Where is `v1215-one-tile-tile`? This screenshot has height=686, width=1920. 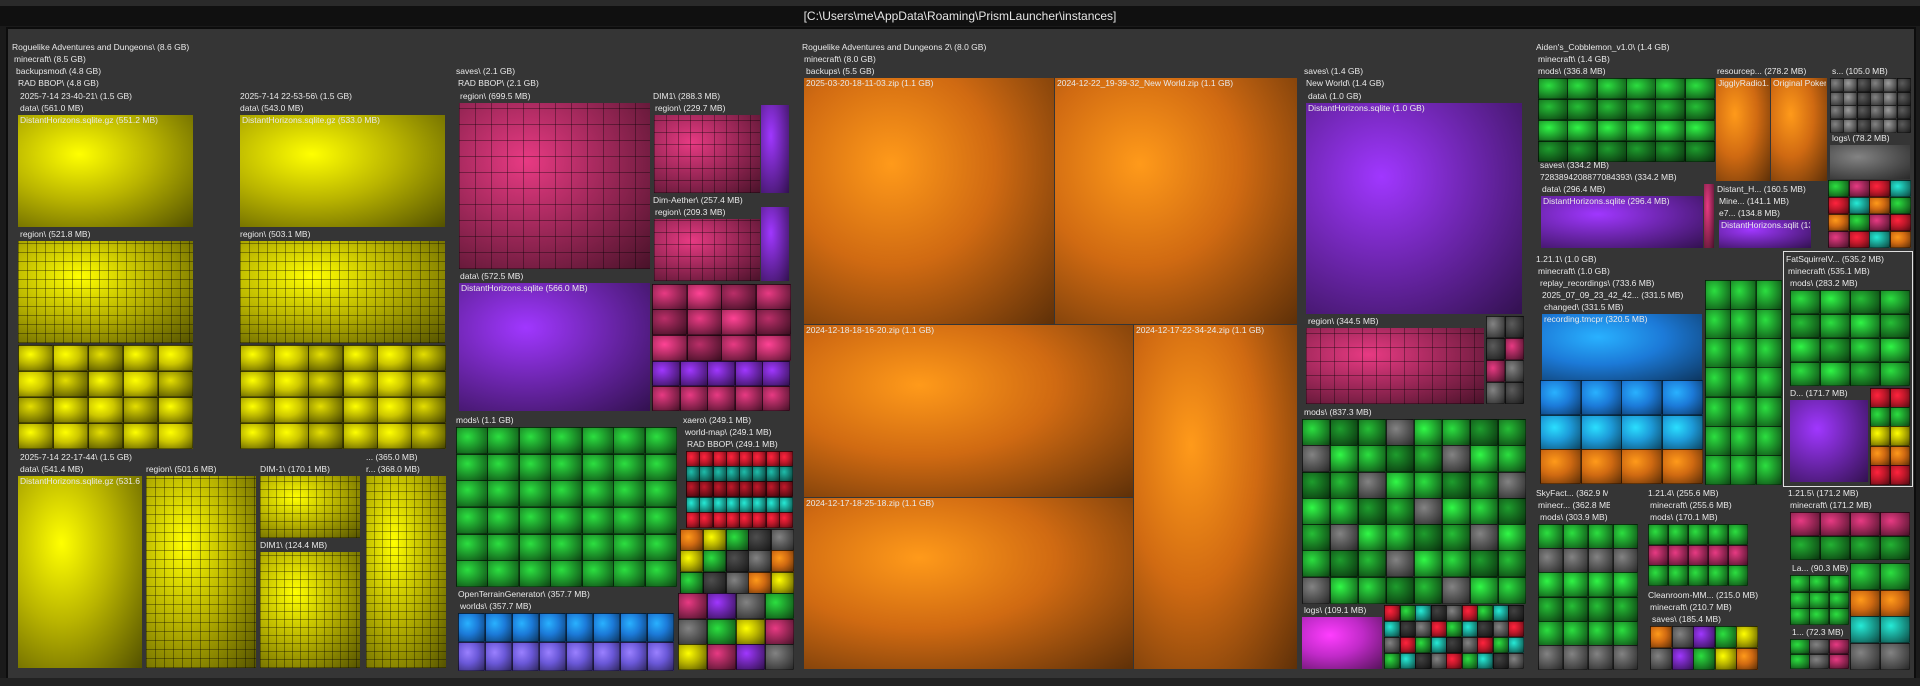
v1215-one-tile-tile is located at coordinates (1819, 646).